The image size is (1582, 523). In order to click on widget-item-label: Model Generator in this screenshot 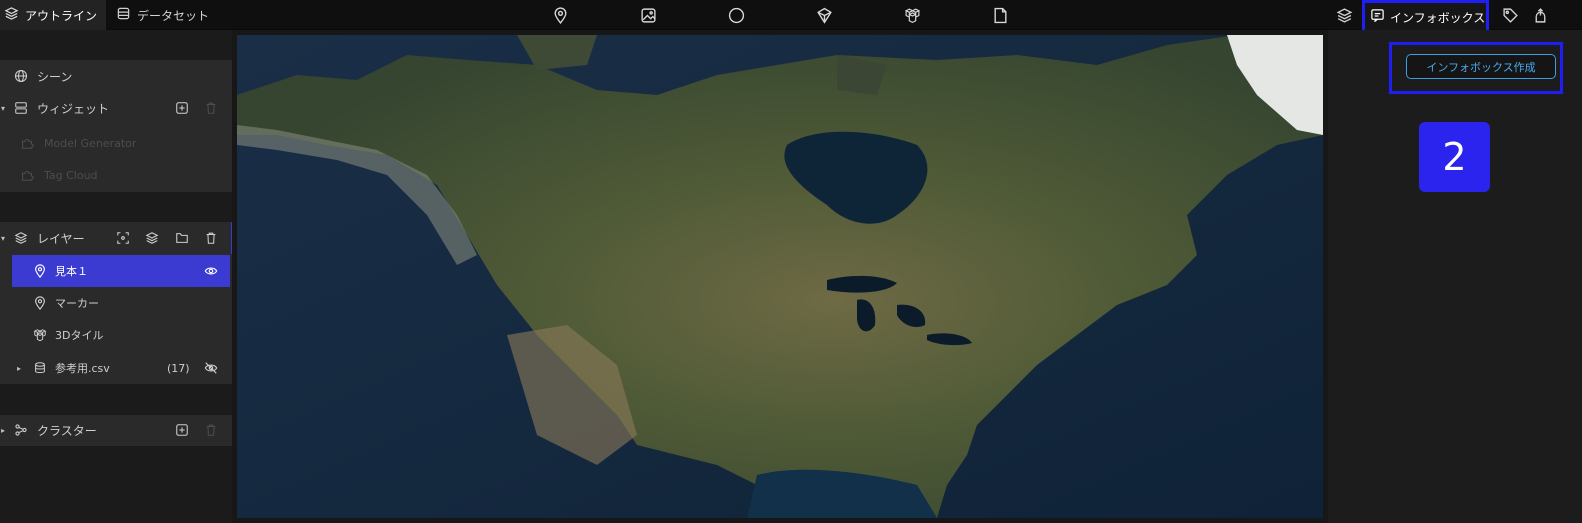, I will do `click(90, 143)`.